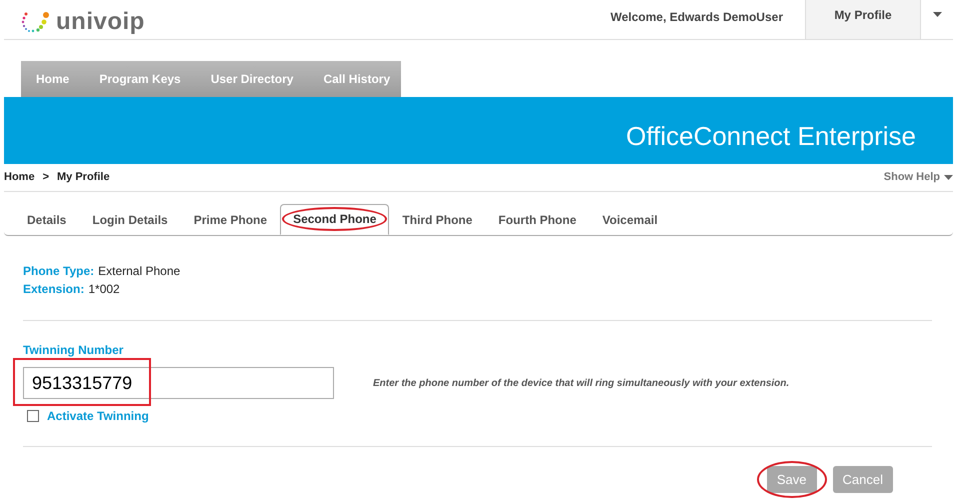 Image resolution: width=959 pixels, height=502 pixels. What do you see at coordinates (19, 177) in the screenshot?
I see `breadcrumb-link: Home` at bounding box center [19, 177].